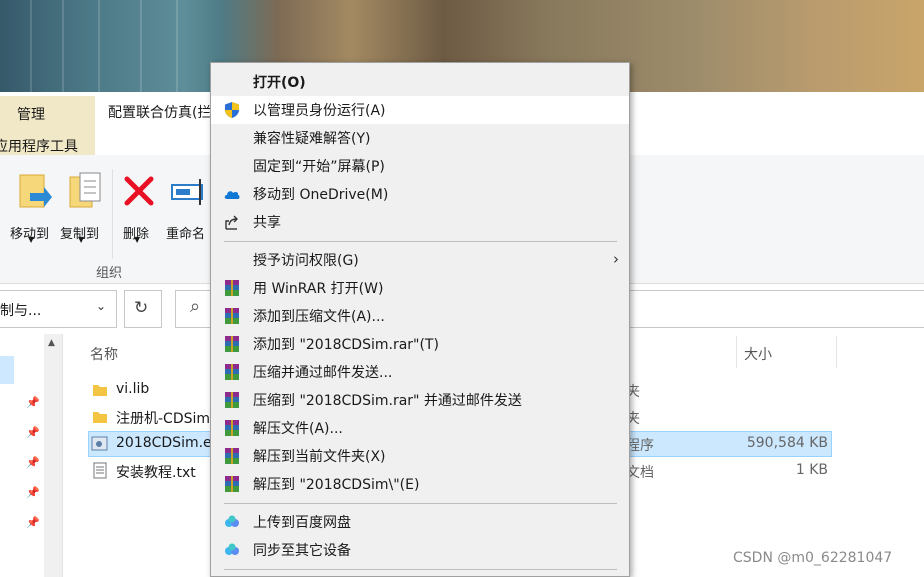  What do you see at coordinates (7, 370) in the screenshot?
I see `nav-selected-item` at bounding box center [7, 370].